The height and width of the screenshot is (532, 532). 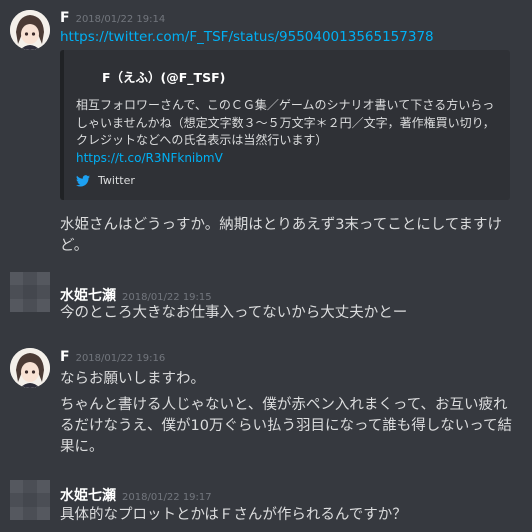 I want to click on embed-author: F（えふ）(@F_TSF), so click(x=163, y=76).